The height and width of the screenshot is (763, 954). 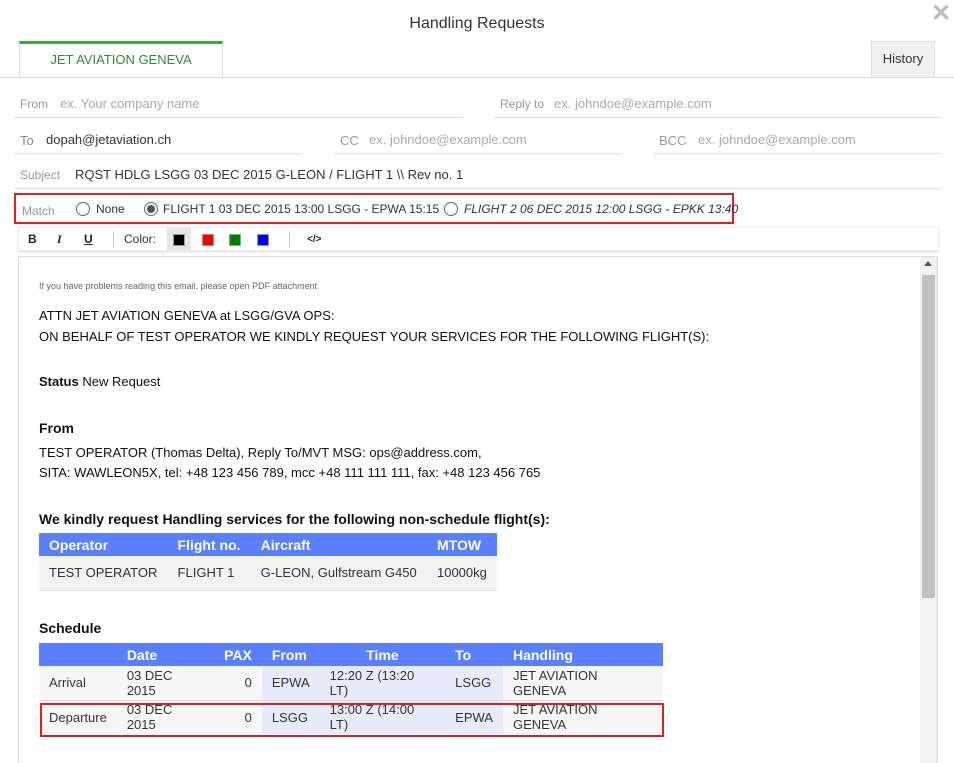 I want to click on history-button: History, so click(x=903, y=59).